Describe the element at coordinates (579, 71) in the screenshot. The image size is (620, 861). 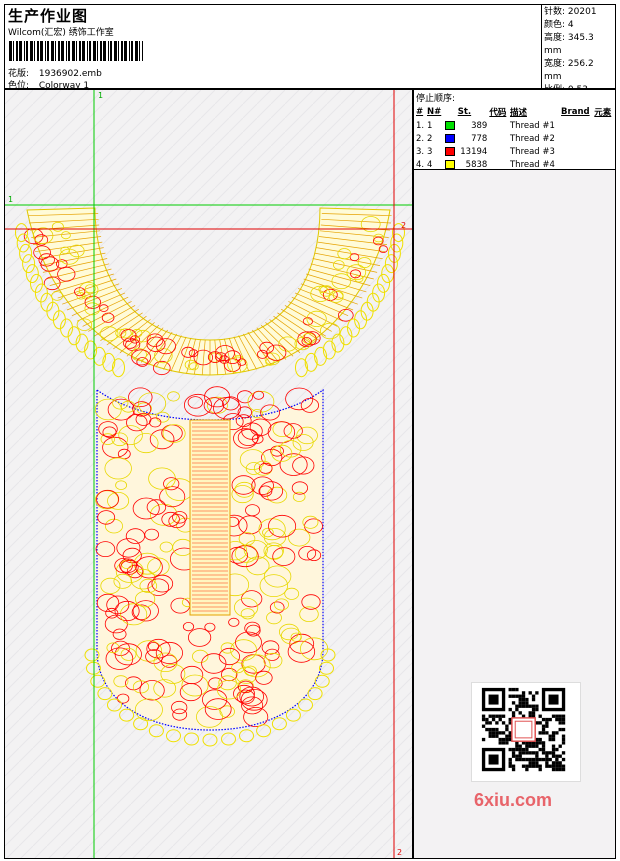
I see `stat-width: 宽度: 256.2 mm` at that location.